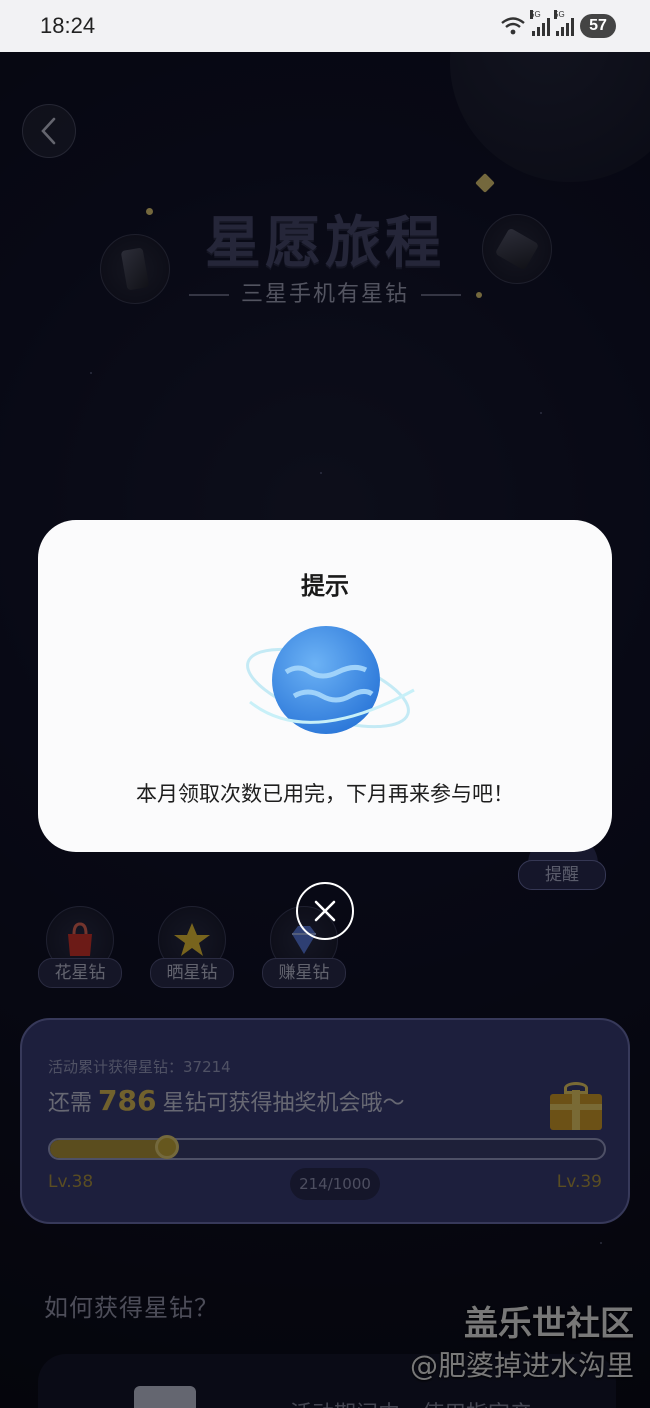  What do you see at coordinates (559, 14) in the screenshot?
I see `signal-2-tag: 5G` at bounding box center [559, 14].